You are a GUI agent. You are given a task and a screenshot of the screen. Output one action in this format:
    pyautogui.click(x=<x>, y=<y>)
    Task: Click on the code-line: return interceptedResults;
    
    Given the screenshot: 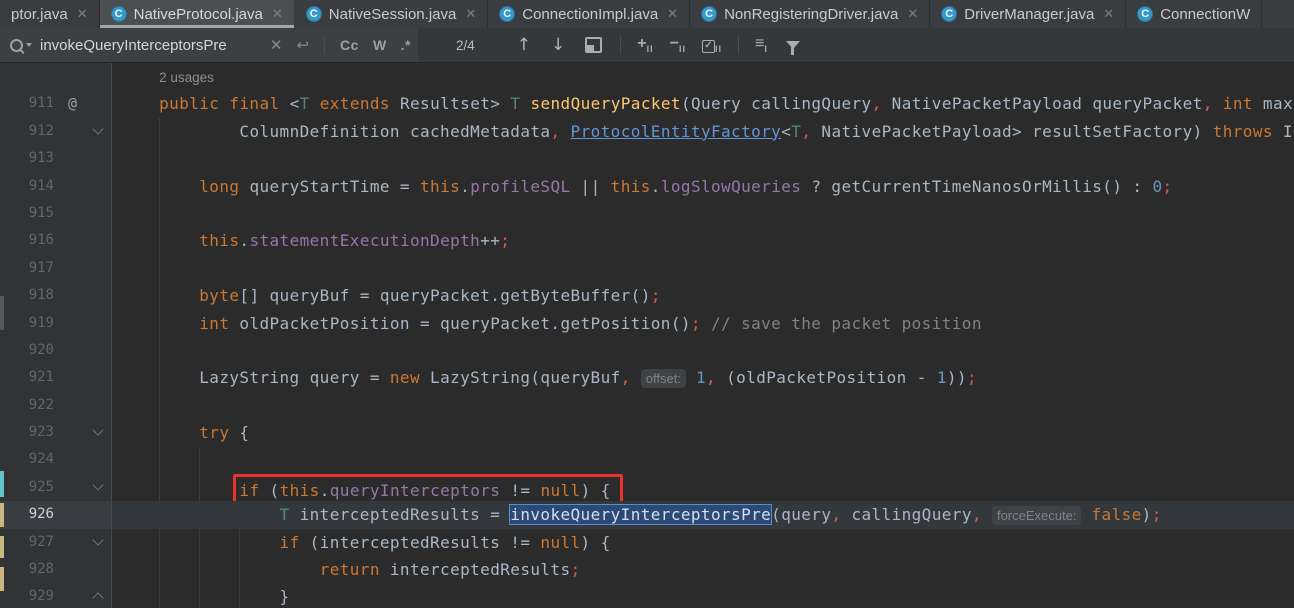 What is the action you would take?
    pyautogui.click(x=703, y=569)
    